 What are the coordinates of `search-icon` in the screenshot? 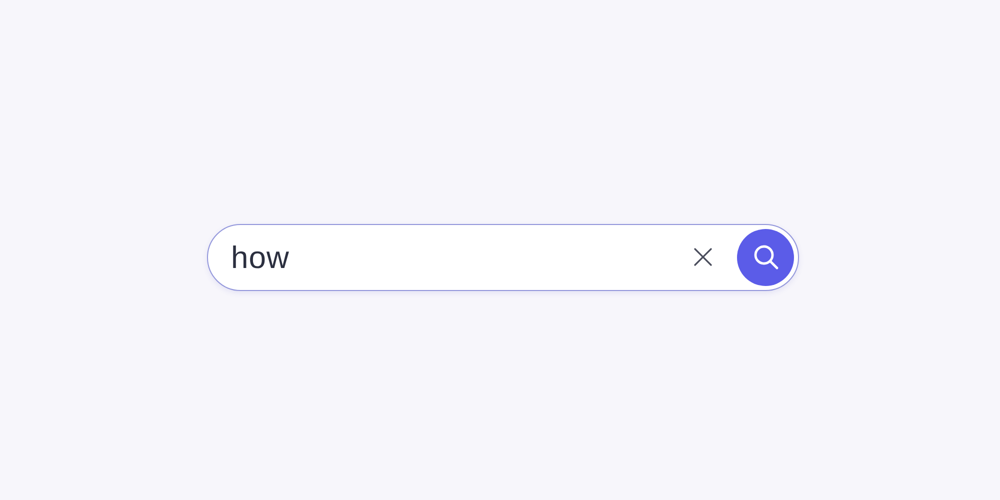 It's located at (766, 257).